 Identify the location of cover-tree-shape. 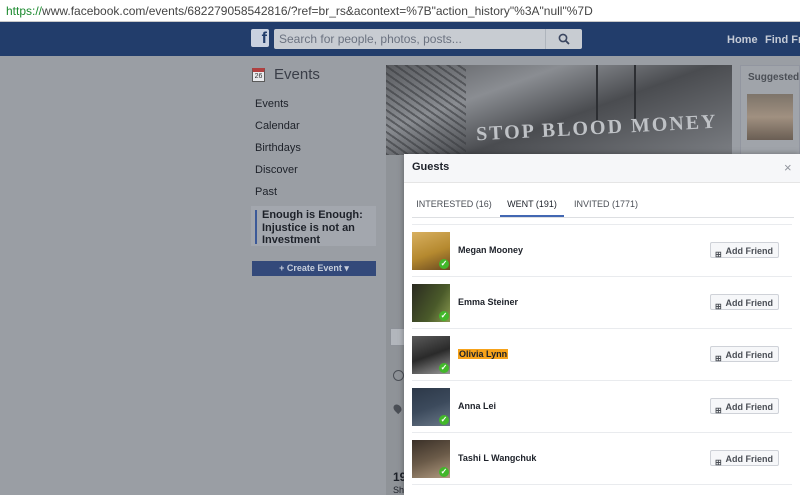
(426, 110).